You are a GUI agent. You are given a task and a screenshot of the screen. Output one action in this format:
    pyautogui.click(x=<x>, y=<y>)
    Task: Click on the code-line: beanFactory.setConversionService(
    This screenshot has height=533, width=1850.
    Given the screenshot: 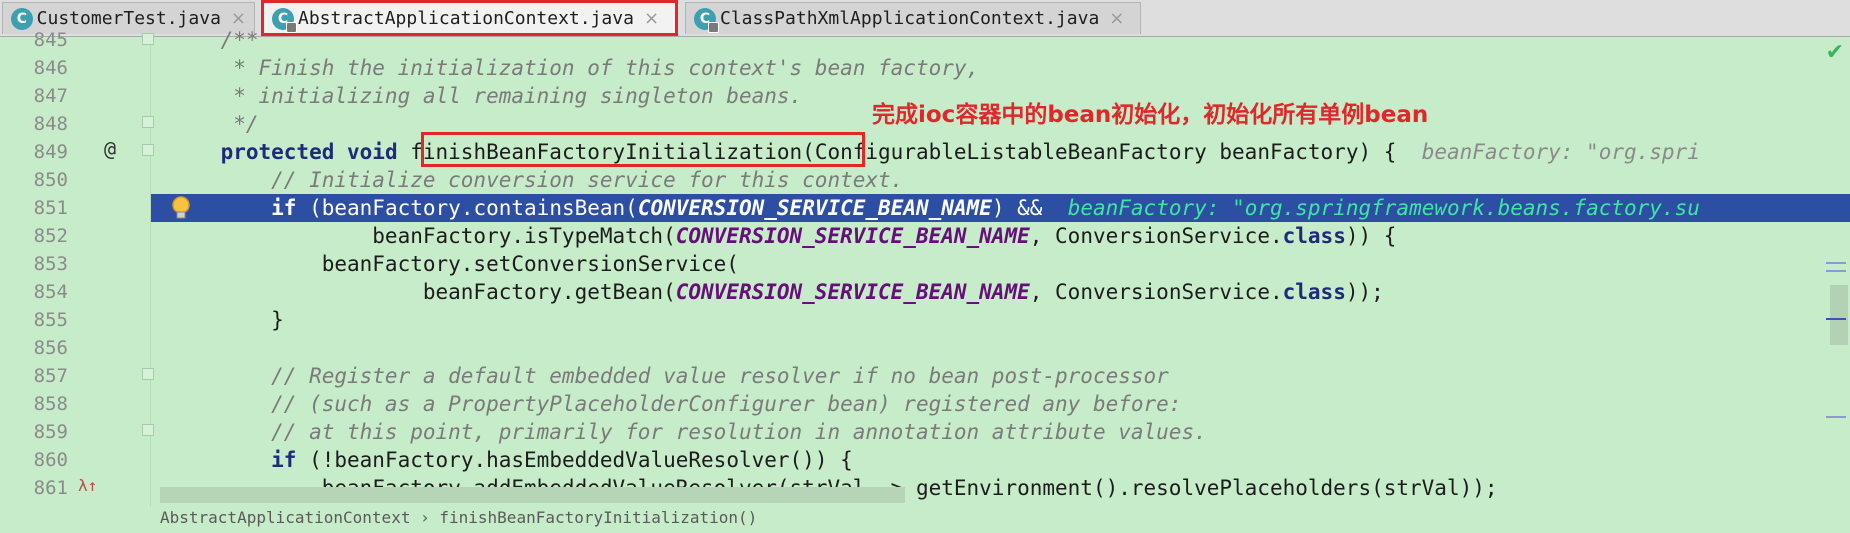 What is the action you would take?
    pyautogui.click(x=454, y=264)
    